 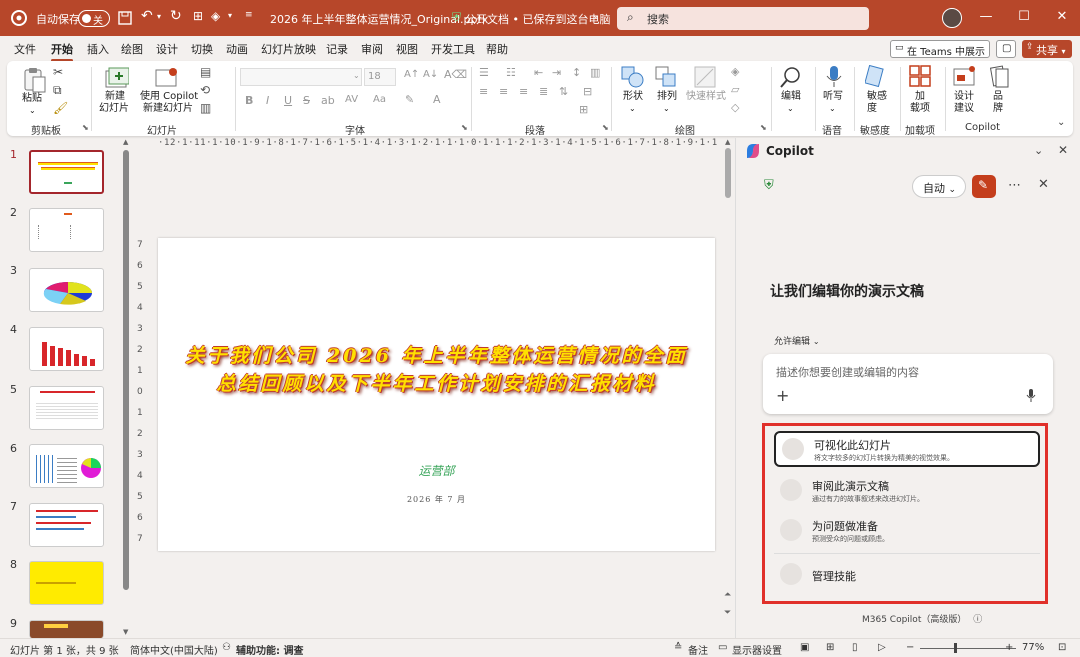 I want to click on present-in-teams-button: ▭ 在 Teams 中展示, so click(x=940, y=49).